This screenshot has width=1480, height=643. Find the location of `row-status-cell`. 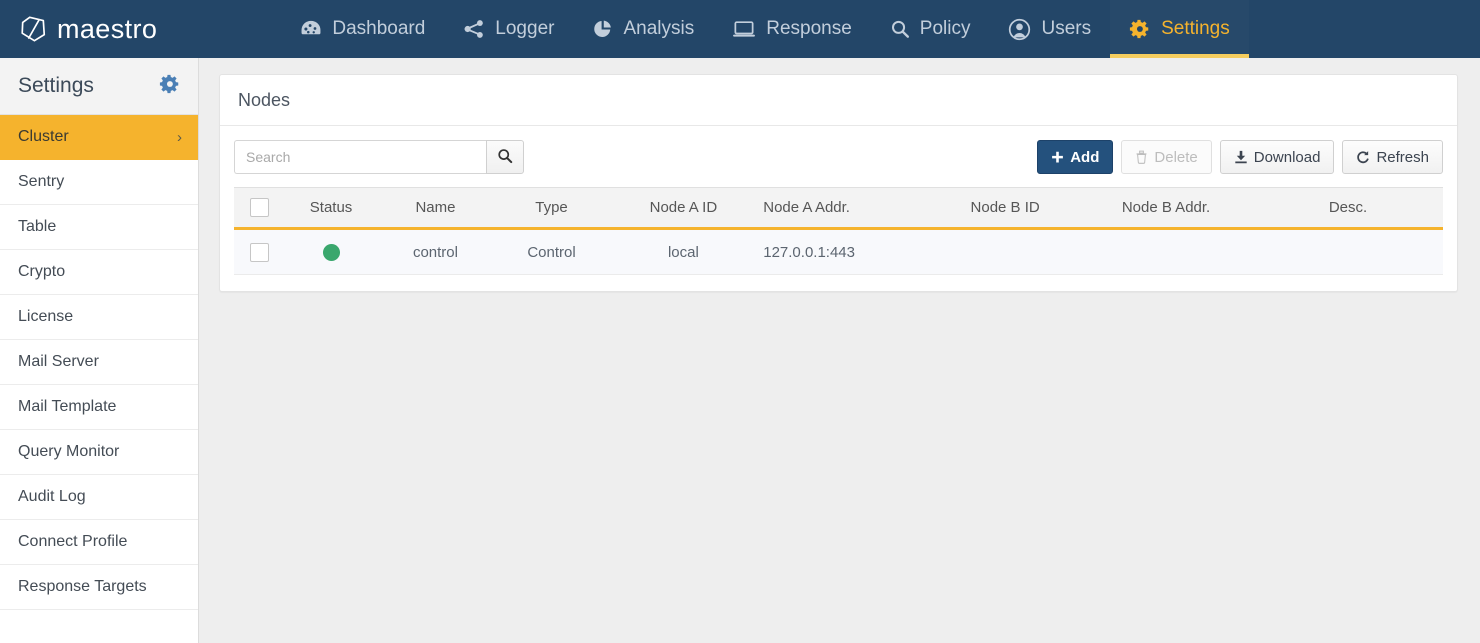

row-status-cell is located at coordinates (331, 251).